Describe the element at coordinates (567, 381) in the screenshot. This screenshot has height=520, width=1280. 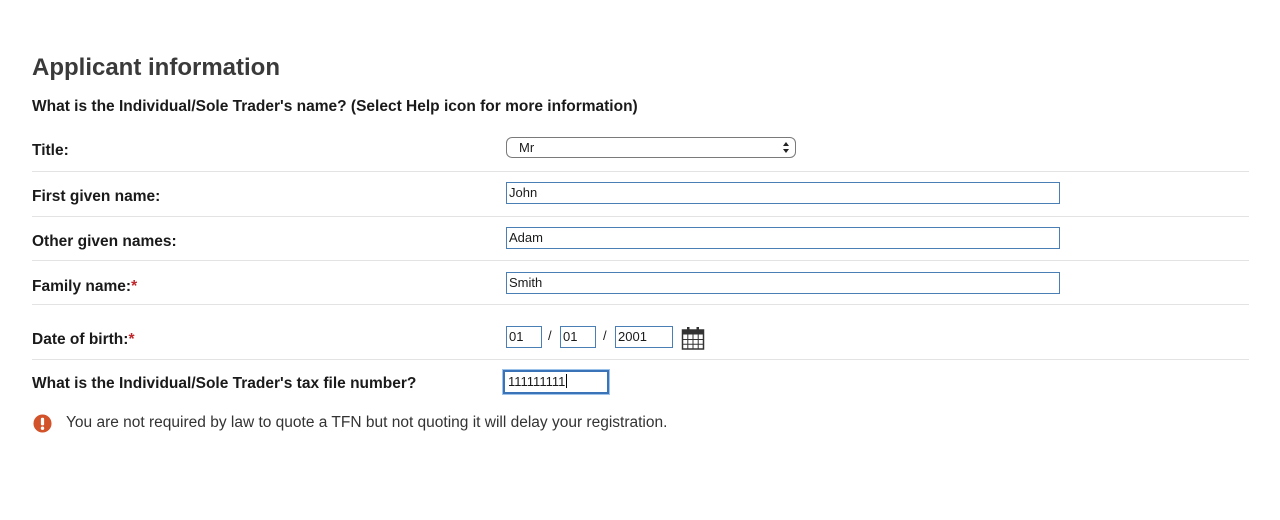
I see `text-caret` at that location.